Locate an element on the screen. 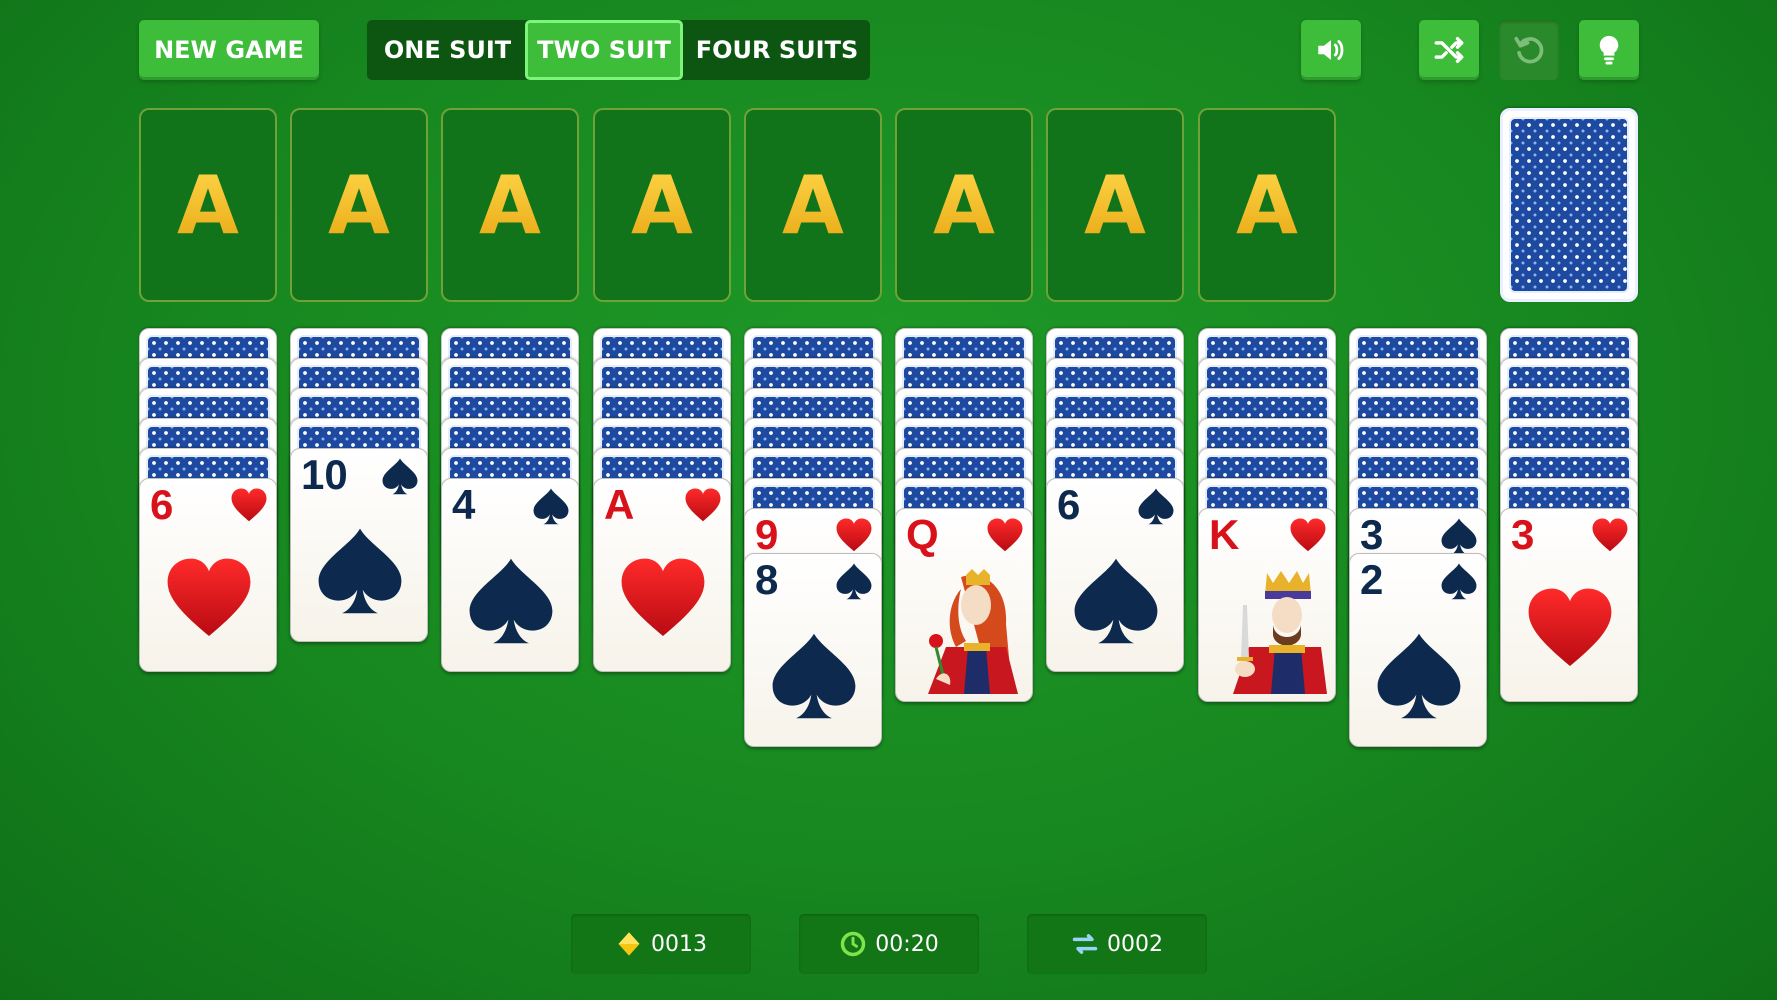 The height and width of the screenshot is (1000, 1777). foundation-slot-2: A is located at coordinates (359, 205).